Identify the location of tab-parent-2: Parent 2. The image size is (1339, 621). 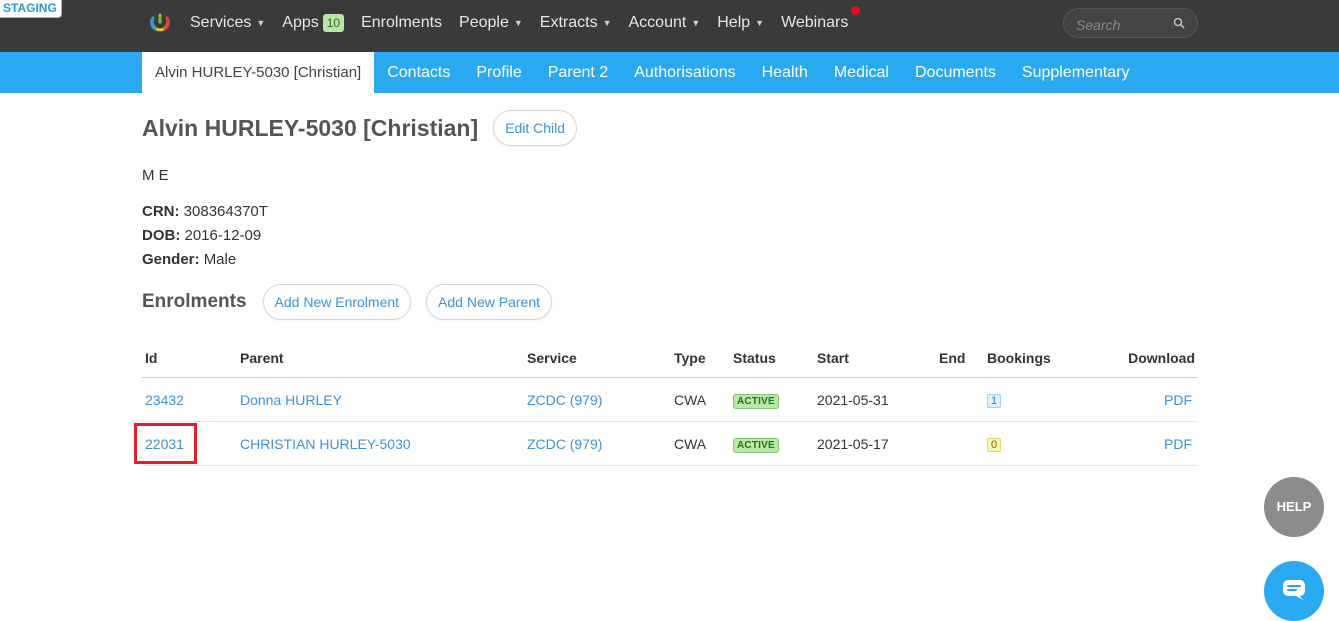
(578, 72).